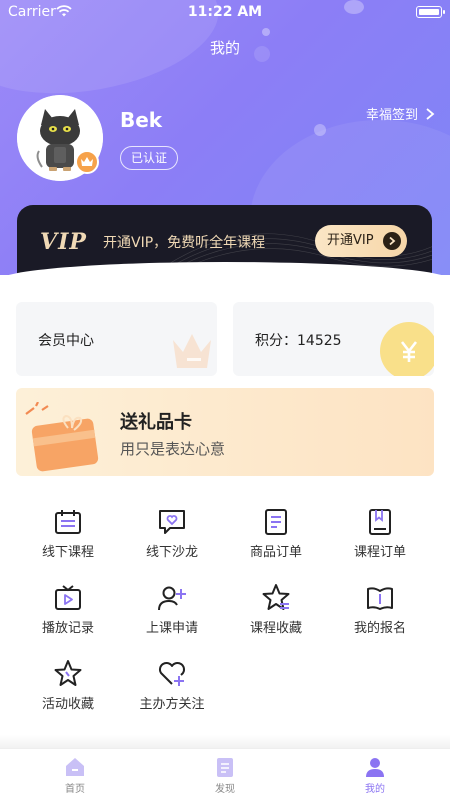 The image size is (450, 800). I want to click on grid-item-product-orders: 商品订单, so click(276, 535).